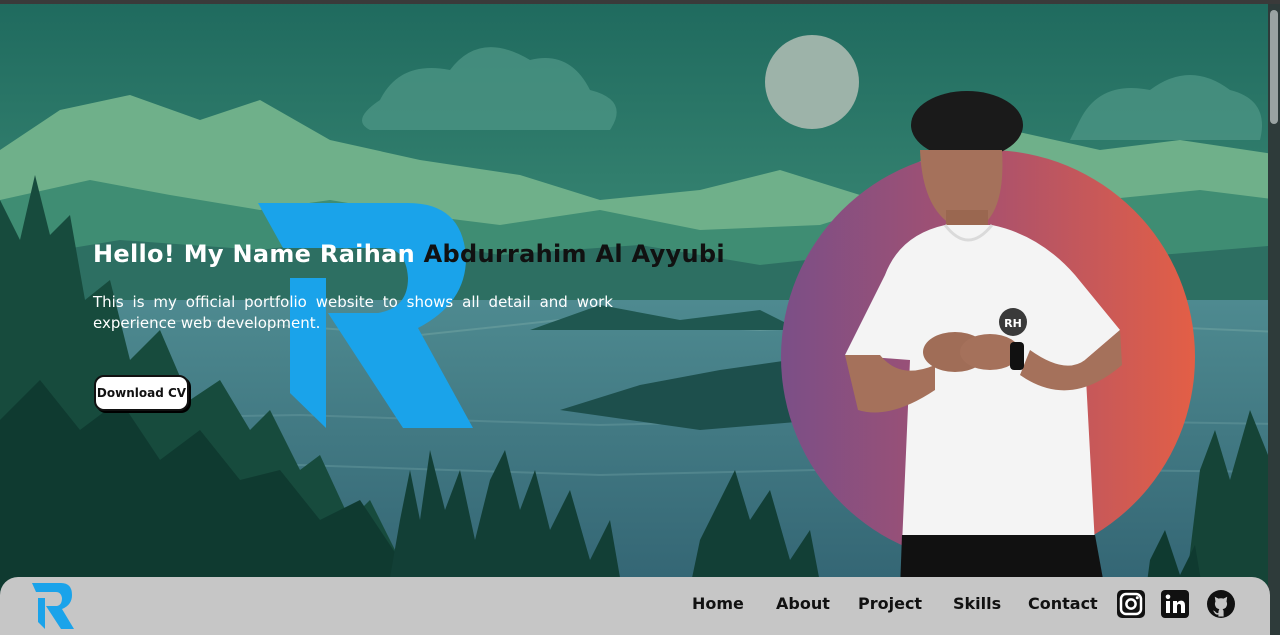  I want to click on top-border, so click(640, 2).